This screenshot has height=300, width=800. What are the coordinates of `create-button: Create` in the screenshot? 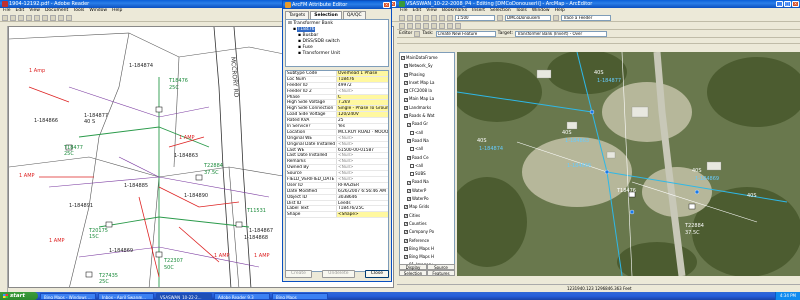 It's located at (298, 274).